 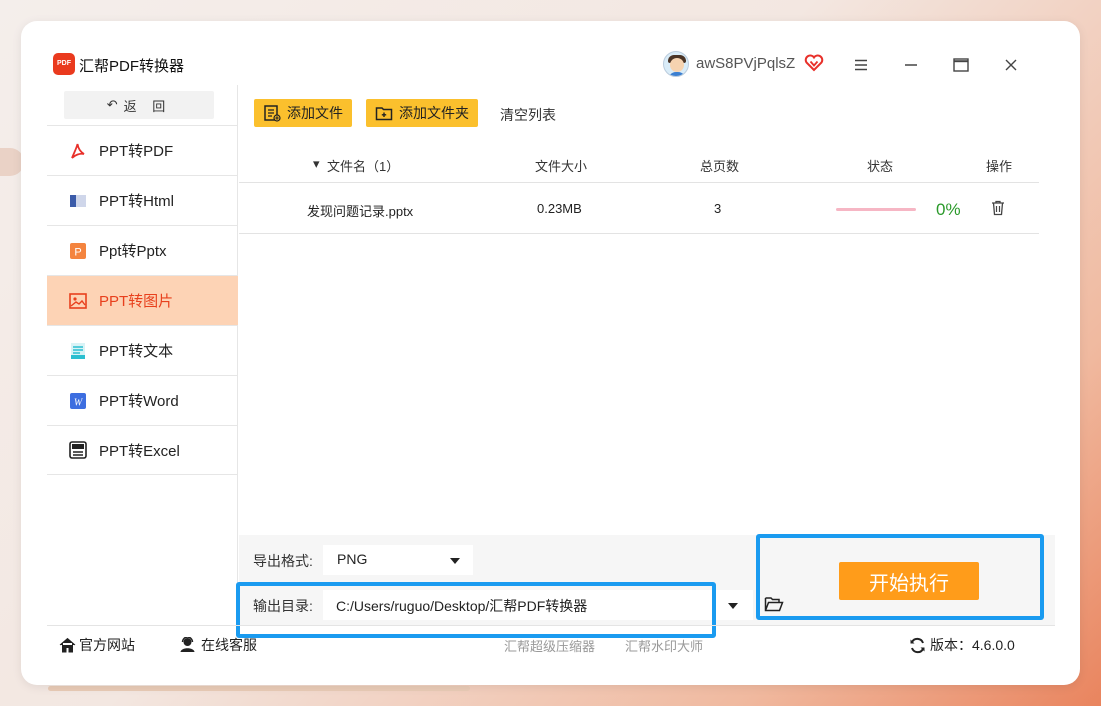 What do you see at coordinates (639, 209) in the screenshot?
I see `table-row: 发现问题记录.pptx 0.23MB 3 0%` at bounding box center [639, 209].